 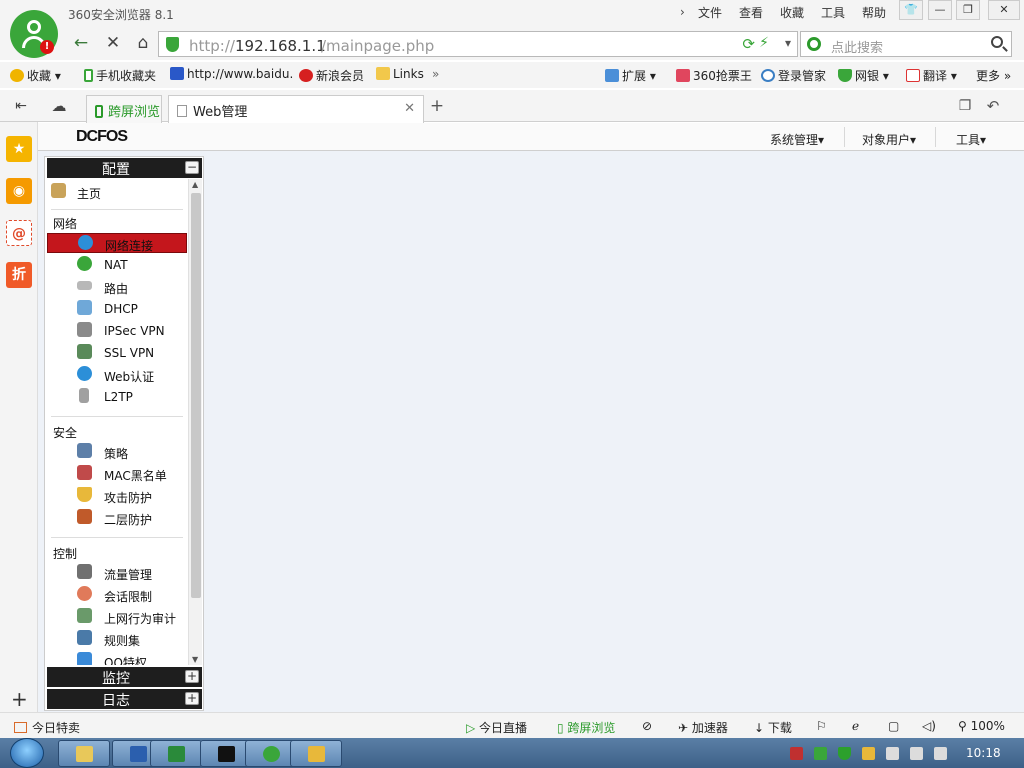 What do you see at coordinates (409, 108) in the screenshot?
I see `close-icon: ✕` at bounding box center [409, 108].